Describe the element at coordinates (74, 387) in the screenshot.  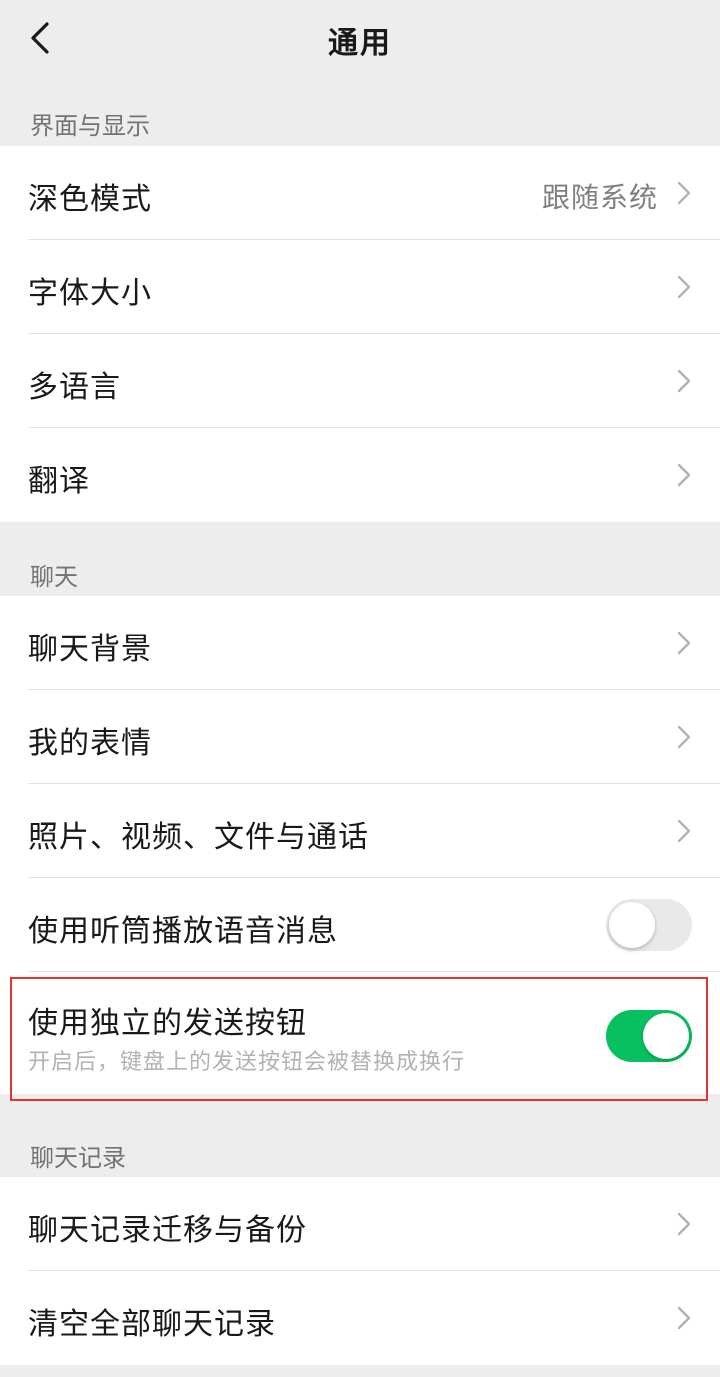
I see `row-label: 多语言` at that location.